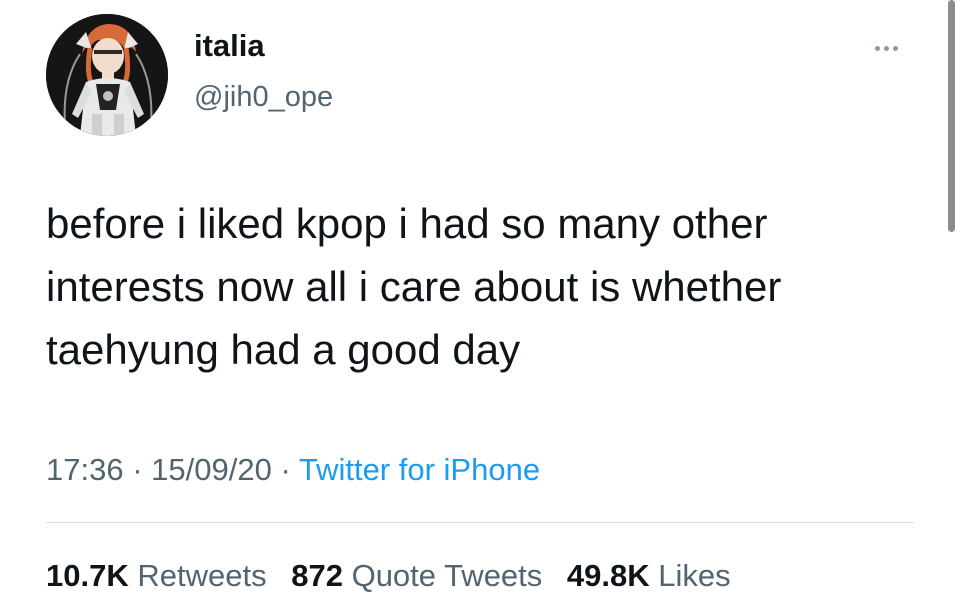 This screenshot has width=960, height=608. Describe the element at coordinates (694, 575) in the screenshot. I see `likes-label: Likes` at that location.